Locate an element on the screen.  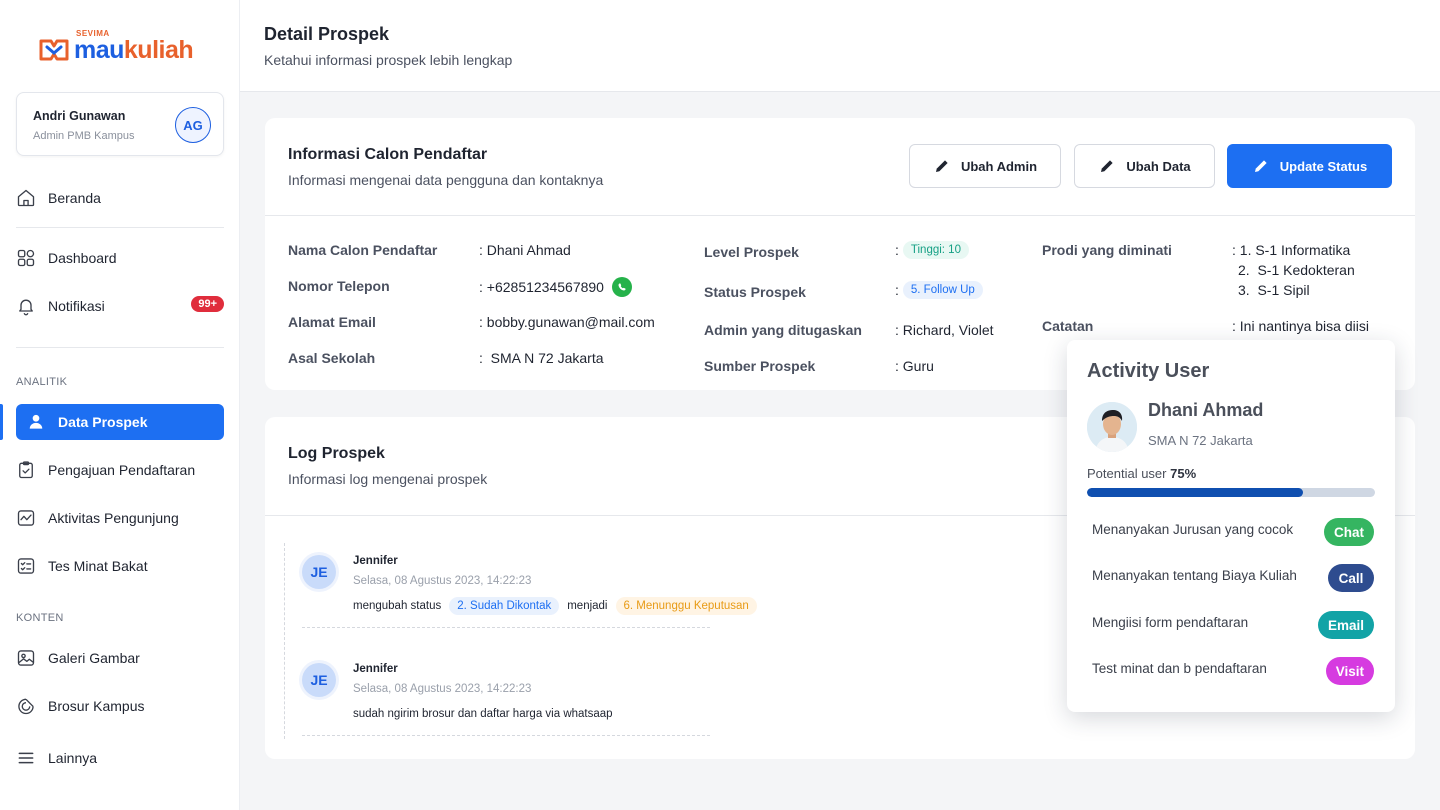
catatan-value: : Ini nantinya bisa diisi is located at coordinates (1300, 326).